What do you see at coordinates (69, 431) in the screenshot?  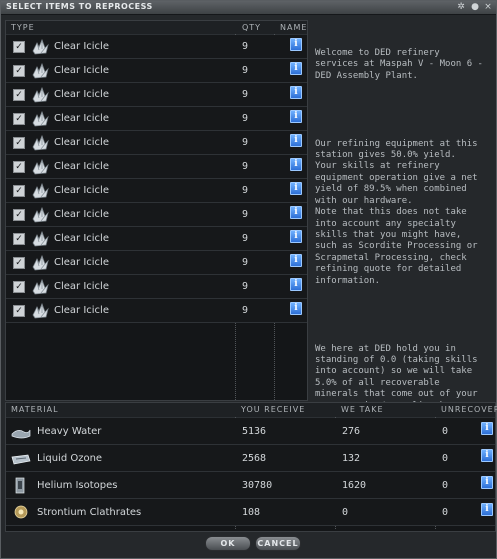 I see `material-name: Heavy Water` at bounding box center [69, 431].